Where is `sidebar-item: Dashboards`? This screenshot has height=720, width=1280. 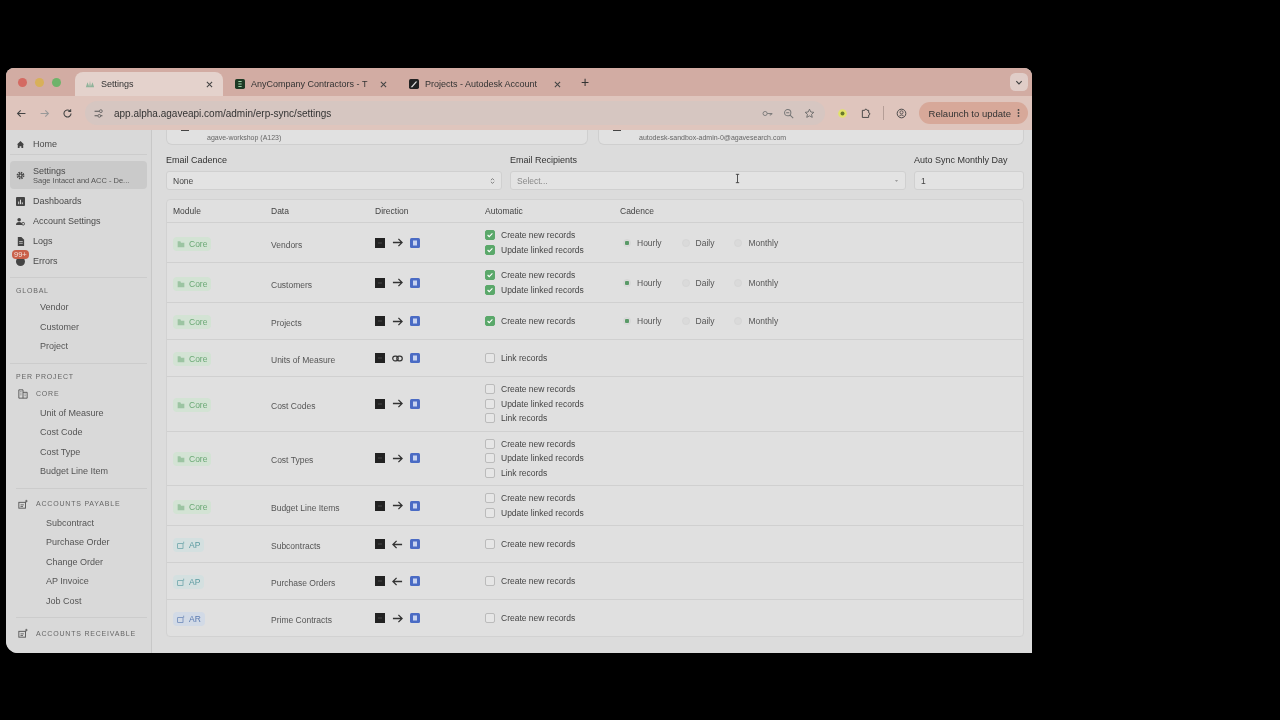
sidebar-item: Dashboards is located at coordinates (78, 201).